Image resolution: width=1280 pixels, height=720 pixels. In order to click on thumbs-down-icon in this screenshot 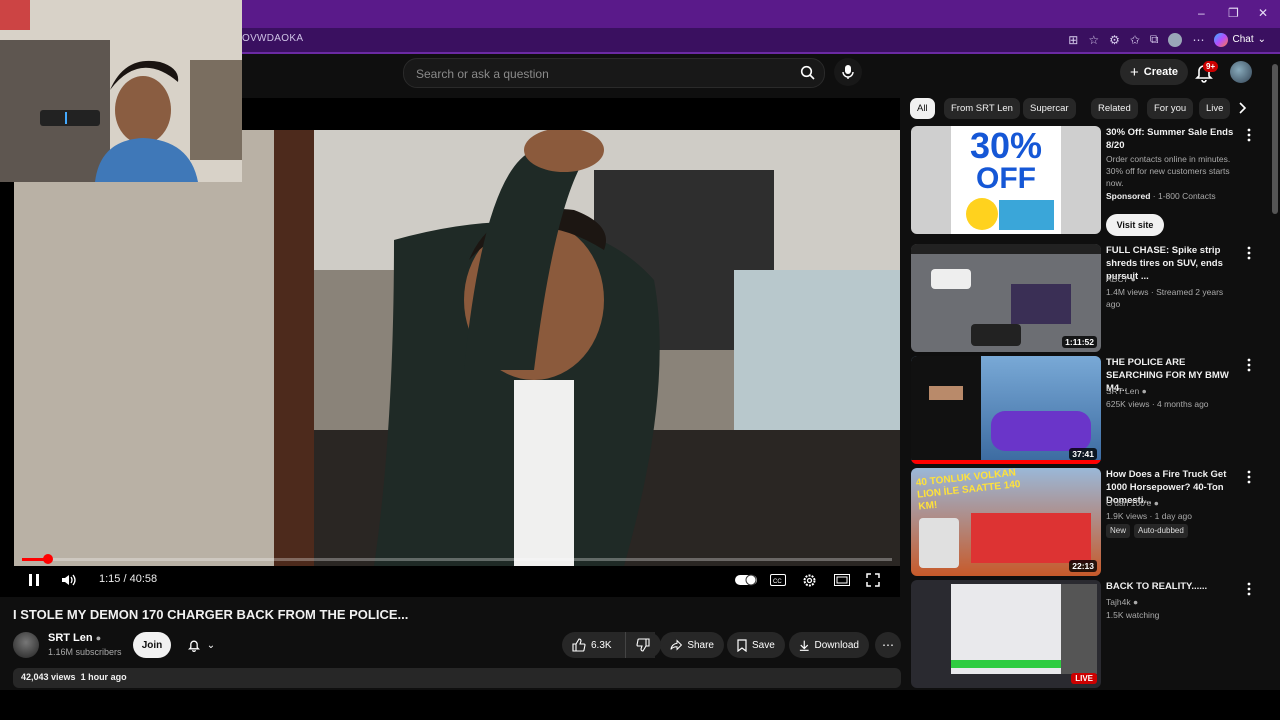, I will do `click(643, 645)`.